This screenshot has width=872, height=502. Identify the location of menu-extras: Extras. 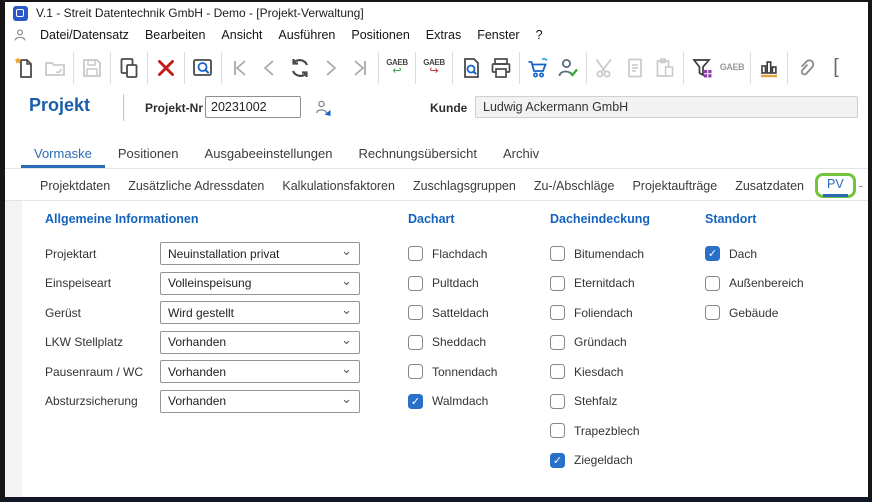
(443, 35).